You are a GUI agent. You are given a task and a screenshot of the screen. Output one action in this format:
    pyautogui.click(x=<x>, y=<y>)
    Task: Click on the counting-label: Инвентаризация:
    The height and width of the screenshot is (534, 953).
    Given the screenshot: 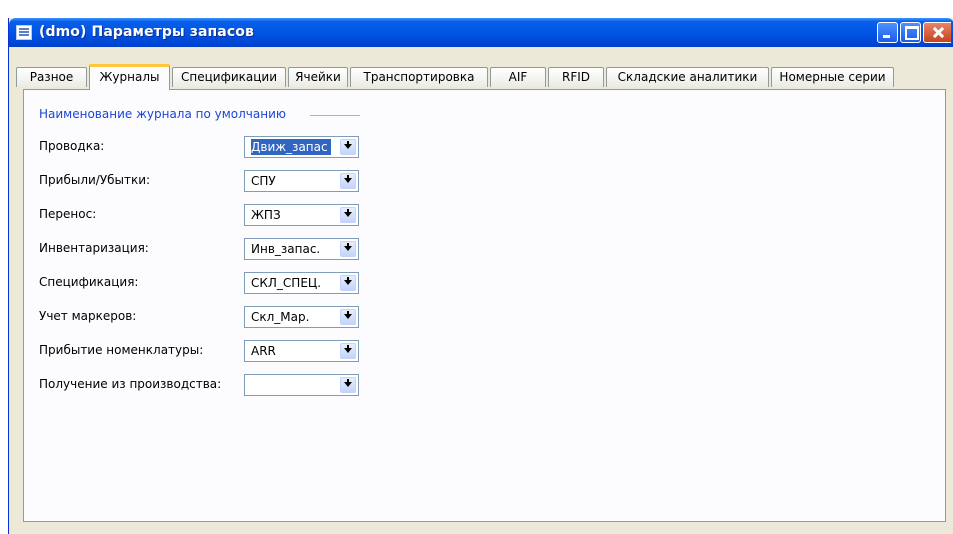 What is the action you would take?
    pyautogui.click(x=94, y=248)
    